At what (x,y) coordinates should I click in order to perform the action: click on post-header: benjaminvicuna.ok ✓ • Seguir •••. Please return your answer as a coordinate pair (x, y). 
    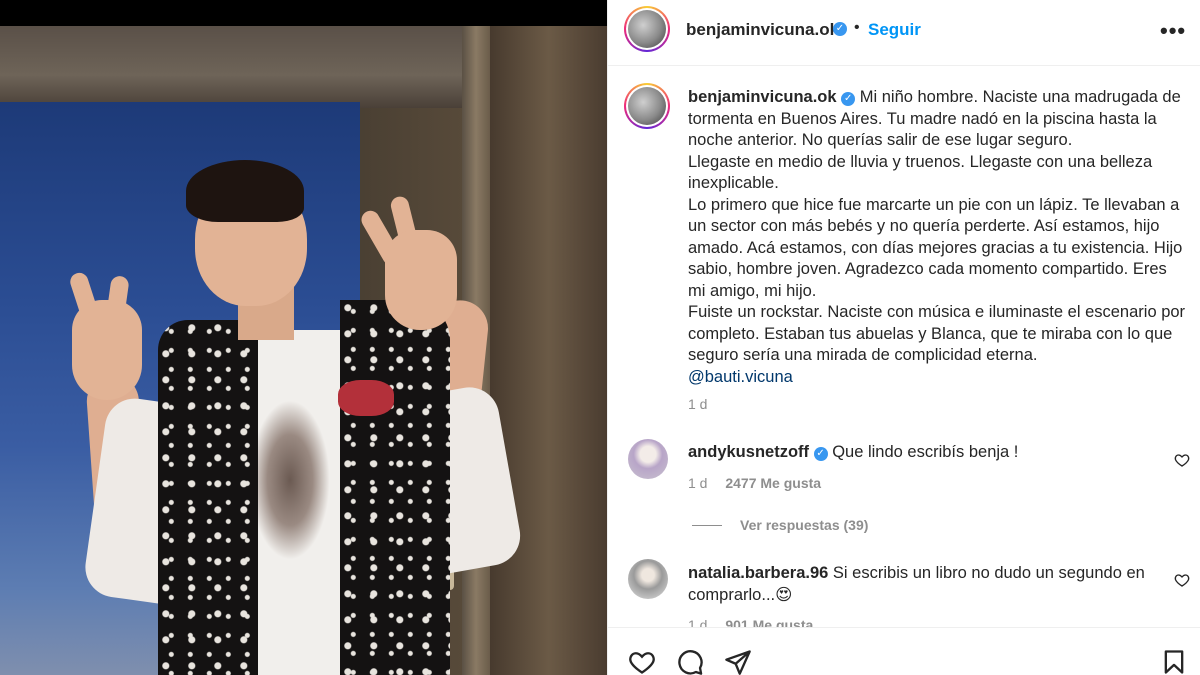
    Looking at the image, I should click on (904, 33).